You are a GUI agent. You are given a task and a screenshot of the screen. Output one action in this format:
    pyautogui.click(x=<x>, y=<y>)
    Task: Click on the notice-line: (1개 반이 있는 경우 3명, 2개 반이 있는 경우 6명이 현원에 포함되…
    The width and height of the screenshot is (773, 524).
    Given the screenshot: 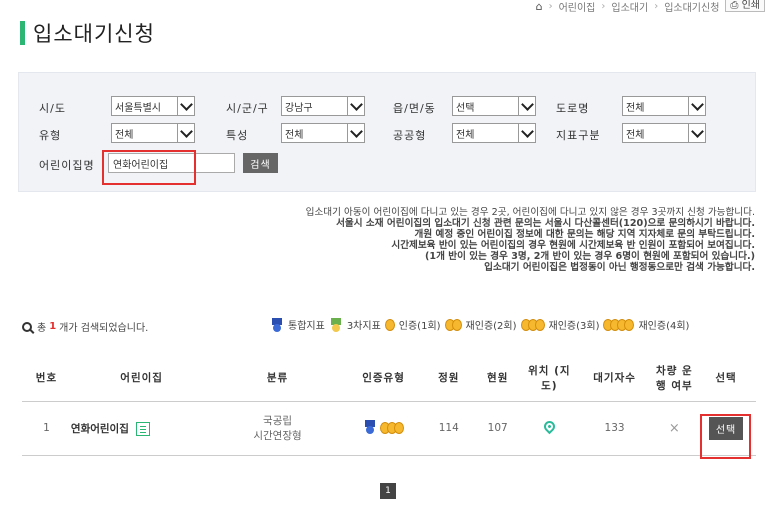 What is the action you would take?
    pyautogui.click(x=590, y=256)
    